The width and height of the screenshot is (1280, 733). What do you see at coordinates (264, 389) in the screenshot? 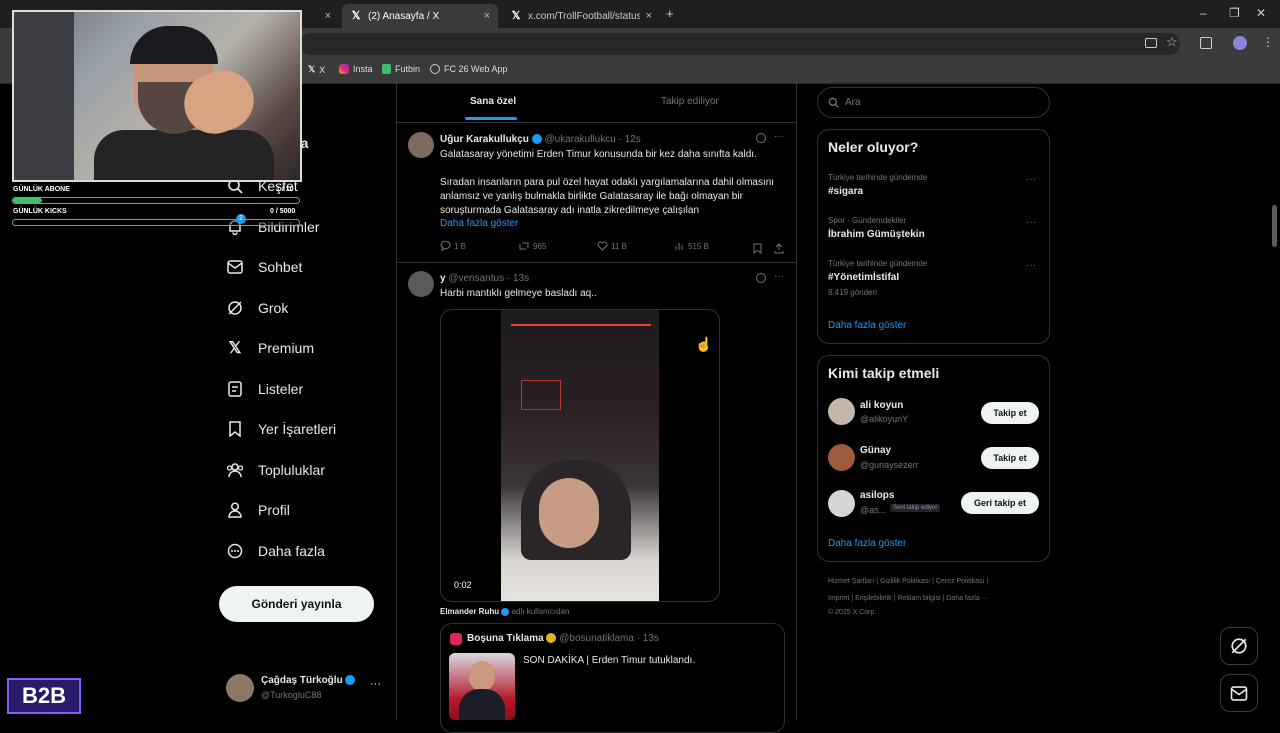
I see `nav-item-lists: Listeler` at bounding box center [264, 389].